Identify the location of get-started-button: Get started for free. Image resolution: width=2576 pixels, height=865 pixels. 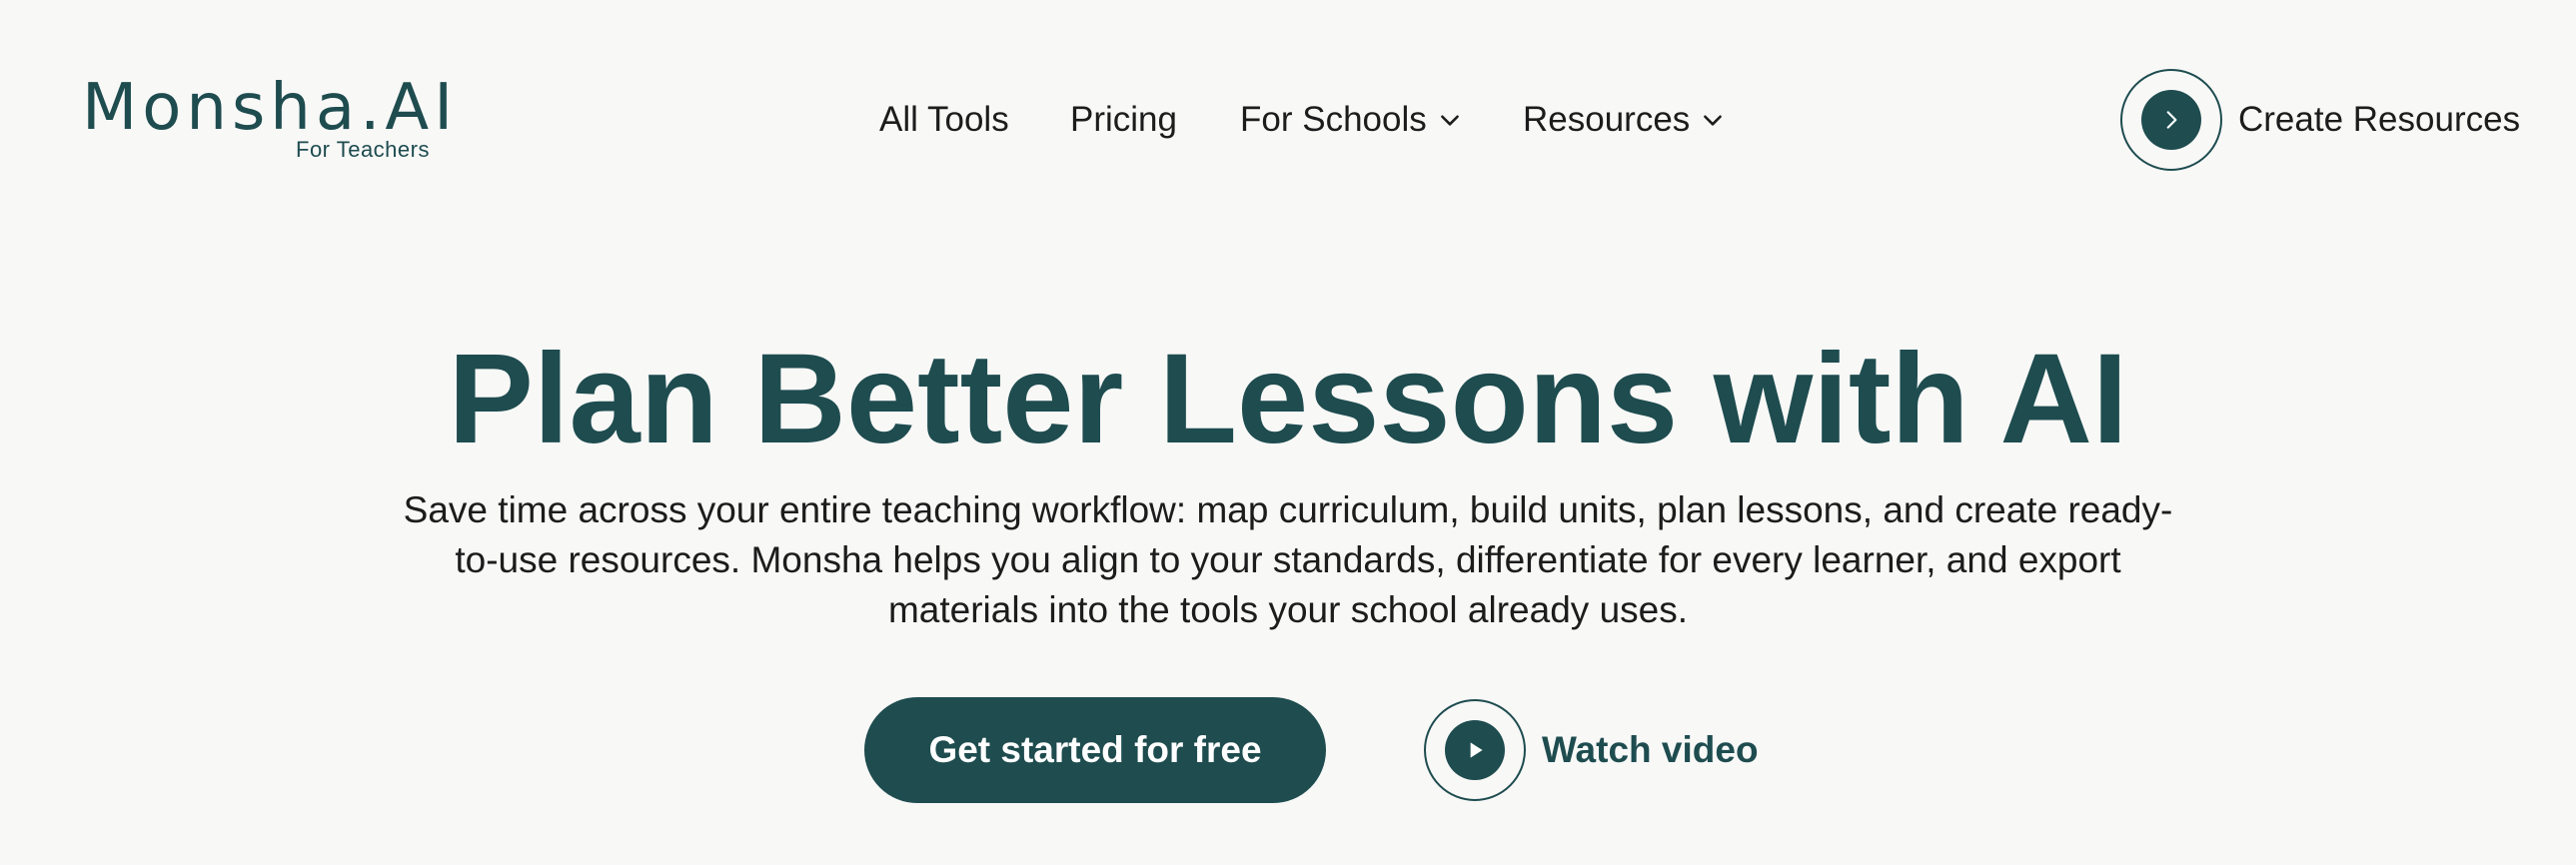
(1095, 750).